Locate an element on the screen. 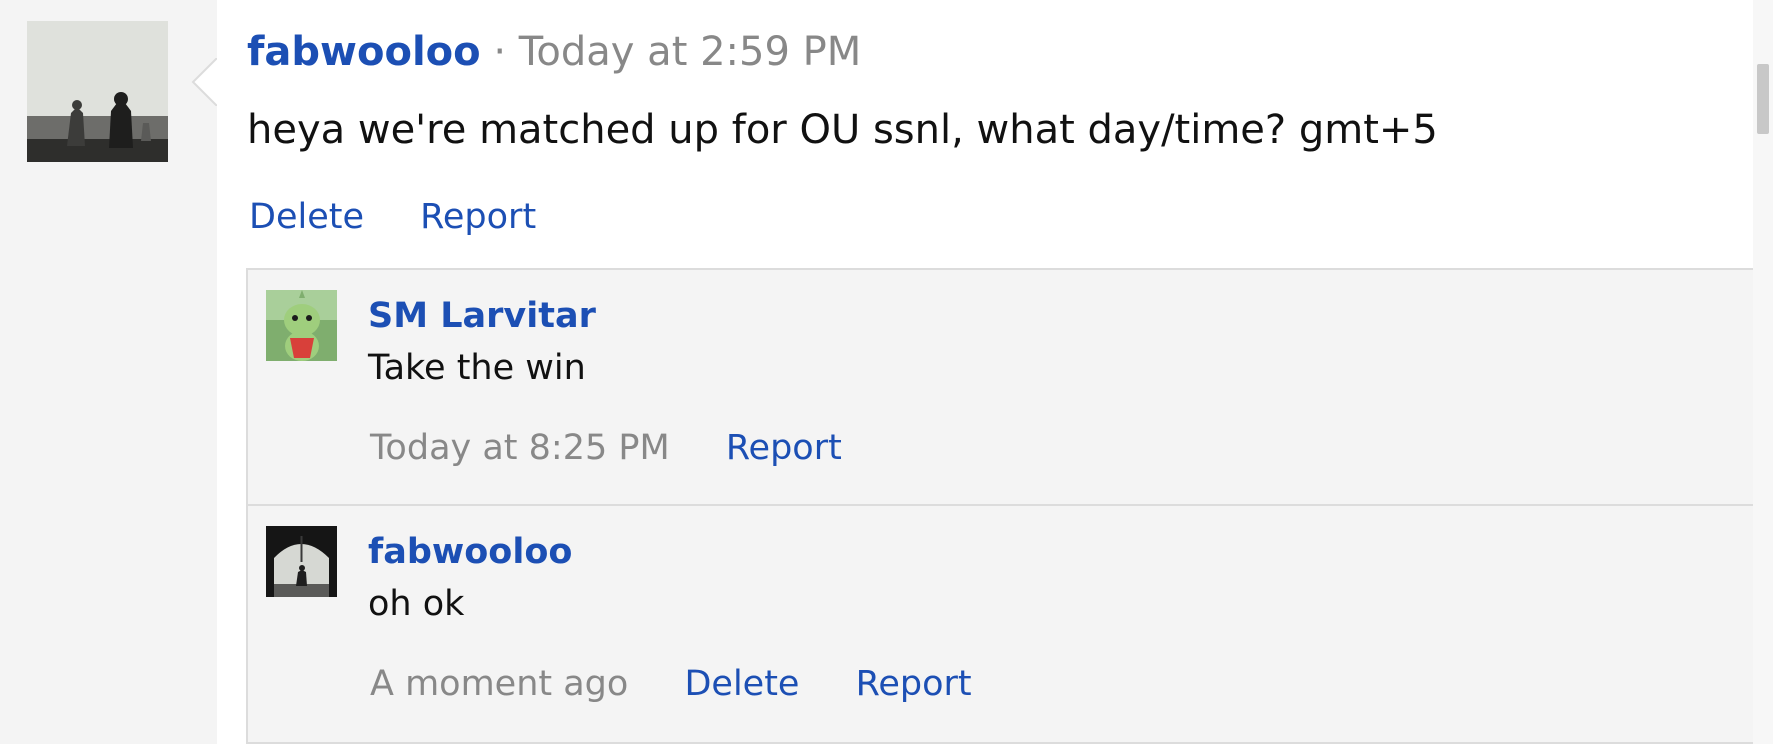  post-author-avatar is located at coordinates (97, 91).